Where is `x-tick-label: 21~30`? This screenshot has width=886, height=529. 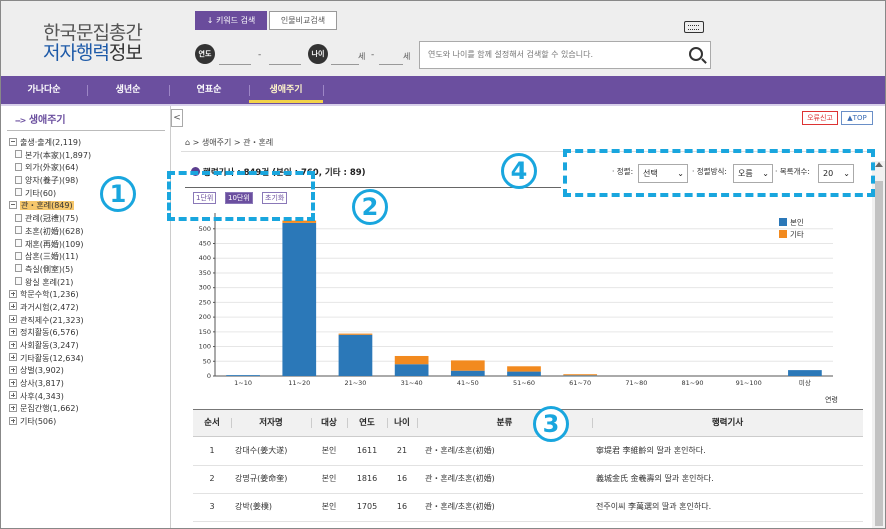 x-tick-label: 21~30 is located at coordinates (355, 383).